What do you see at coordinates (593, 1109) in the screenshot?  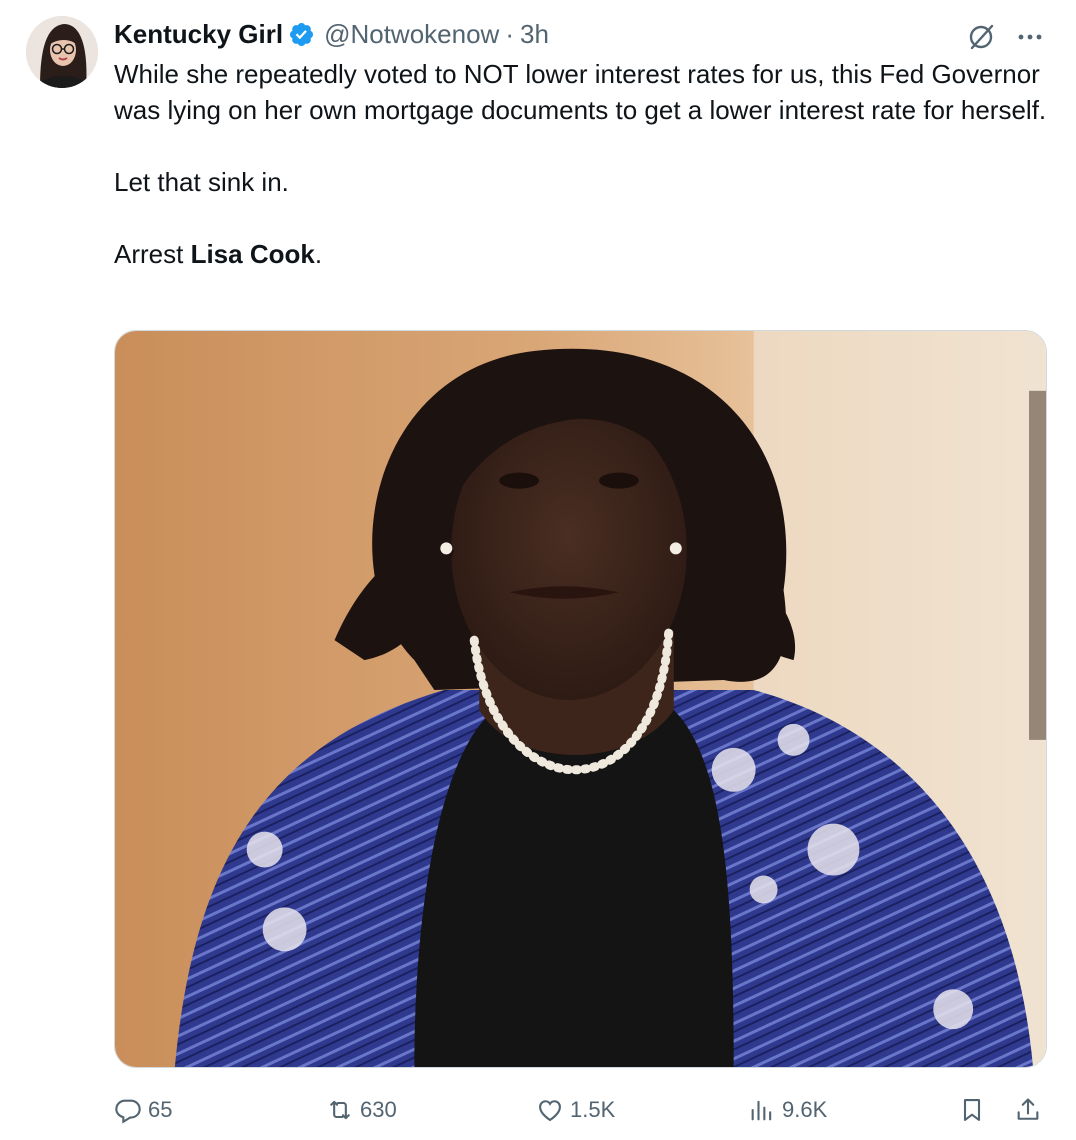 I see `like-count: 1.5K` at bounding box center [593, 1109].